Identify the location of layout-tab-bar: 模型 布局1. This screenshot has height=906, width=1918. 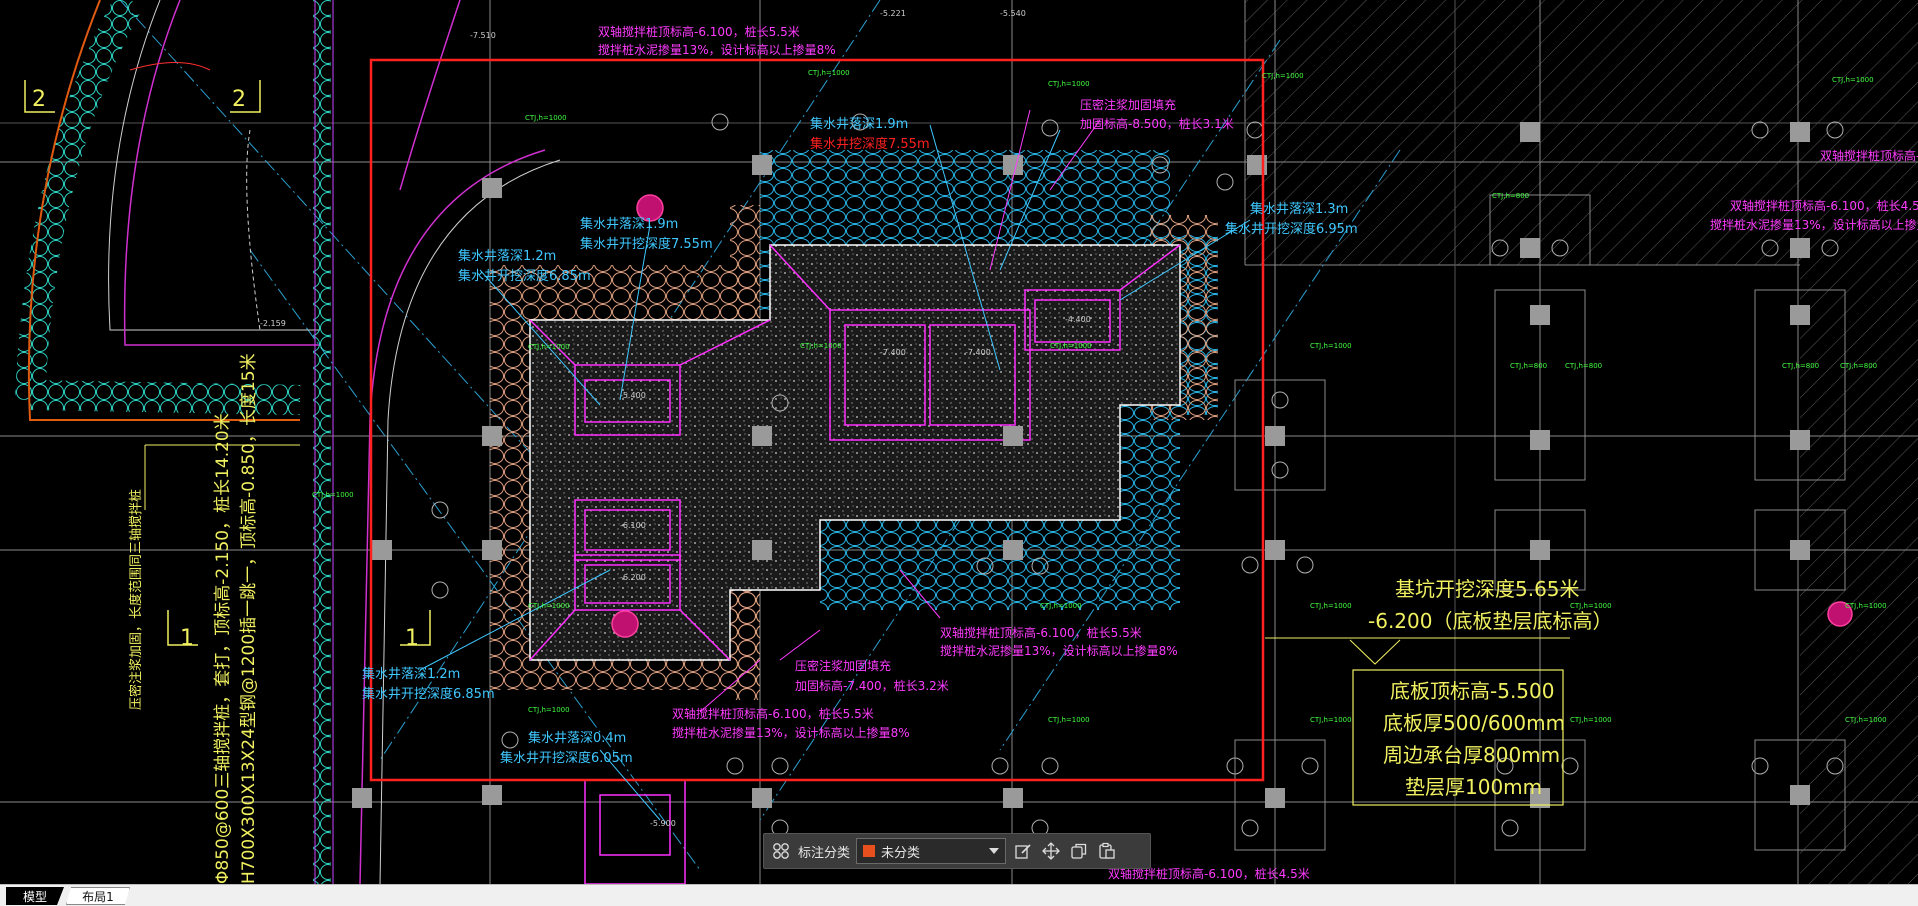
(959, 895).